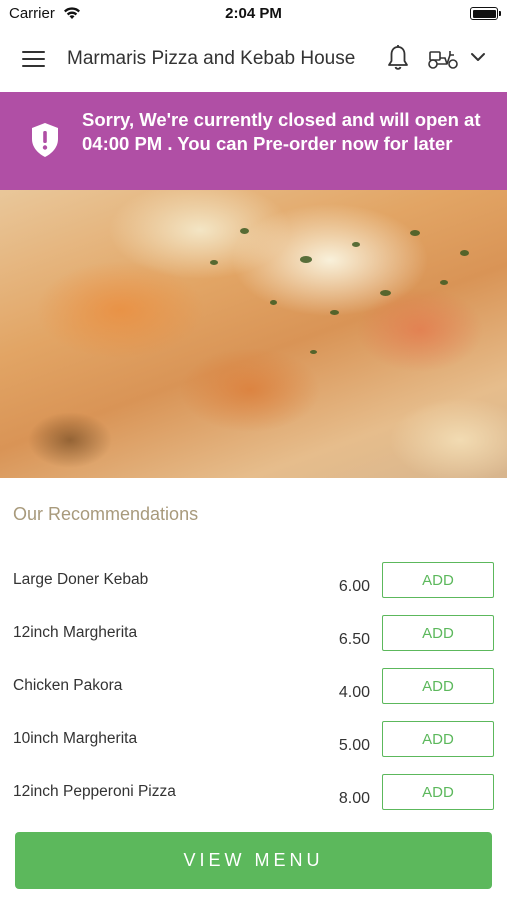  What do you see at coordinates (45, 140) in the screenshot?
I see `shield-alert-icon` at bounding box center [45, 140].